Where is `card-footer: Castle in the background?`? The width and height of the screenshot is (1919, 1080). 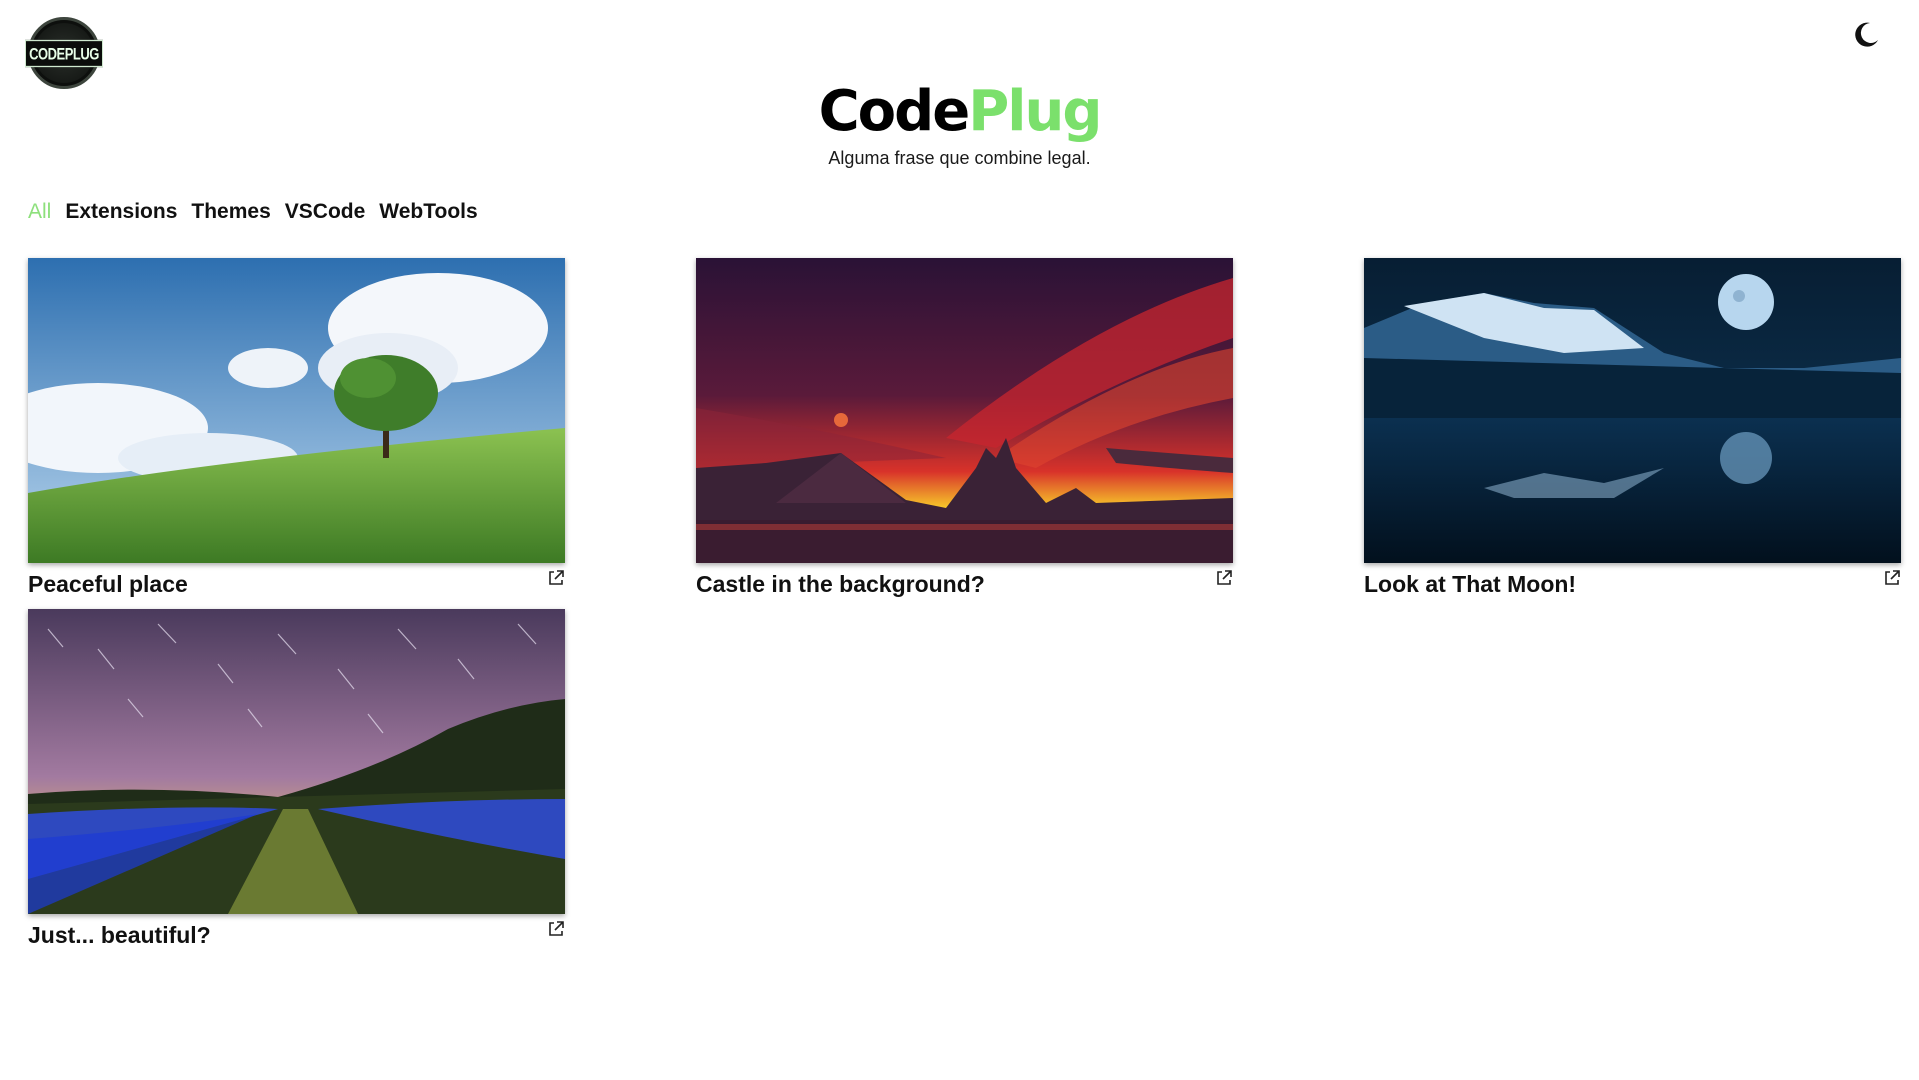
card-footer: Castle in the background? is located at coordinates (964, 583).